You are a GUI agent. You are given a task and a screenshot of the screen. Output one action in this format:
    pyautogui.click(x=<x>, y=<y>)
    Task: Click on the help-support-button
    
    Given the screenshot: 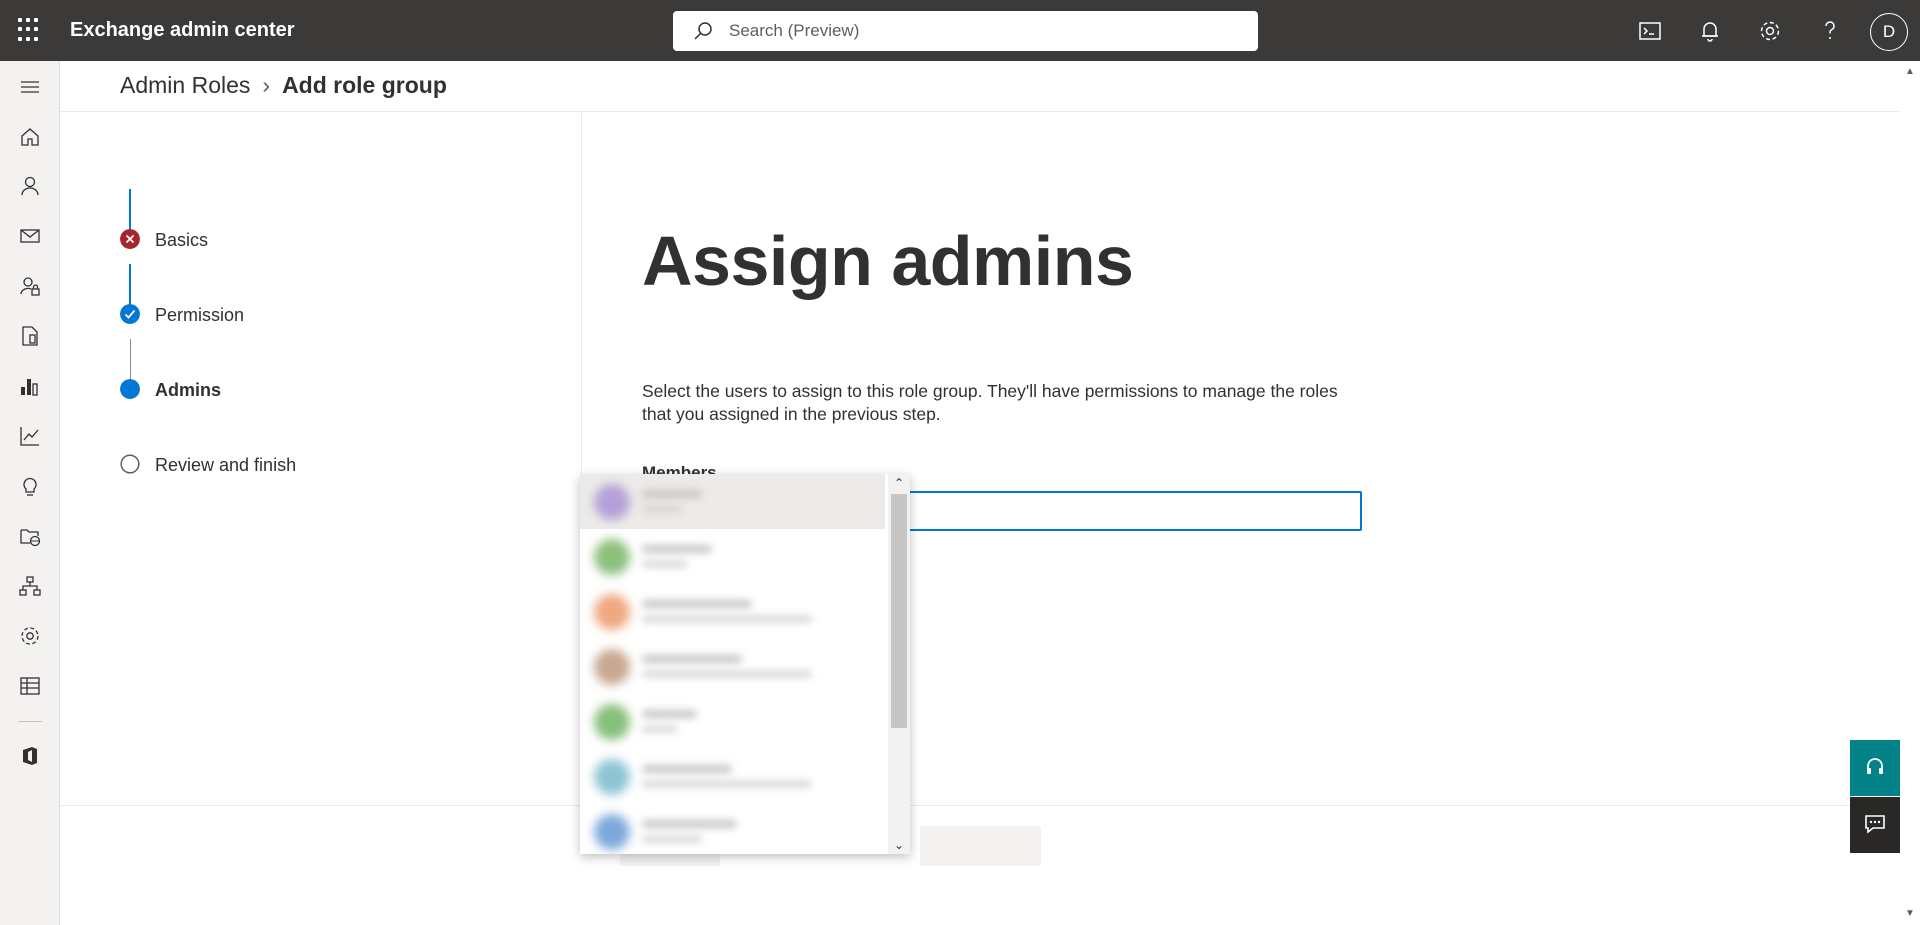 What is the action you would take?
    pyautogui.click(x=1875, y=768)
    